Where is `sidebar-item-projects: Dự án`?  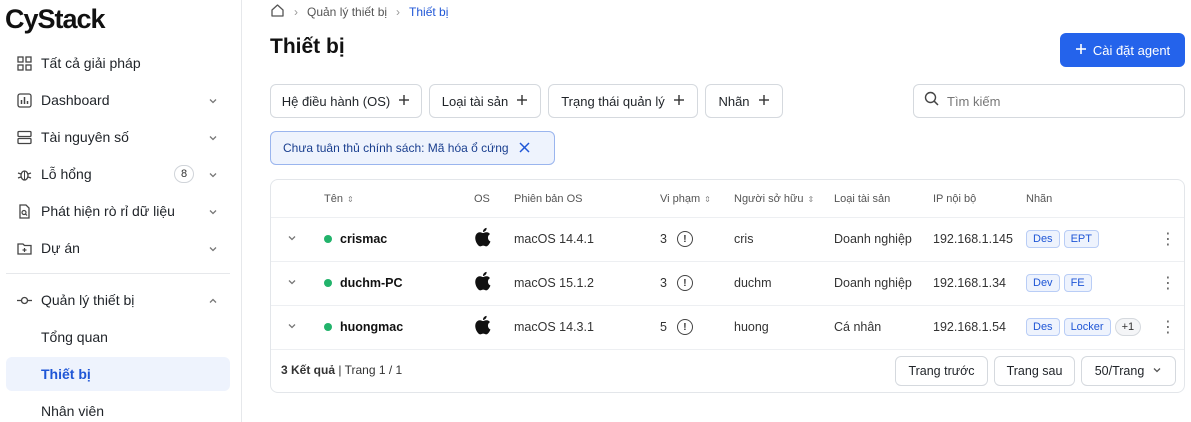 sidebar-item-projects: Dự án is located at coordinates (118, 248).